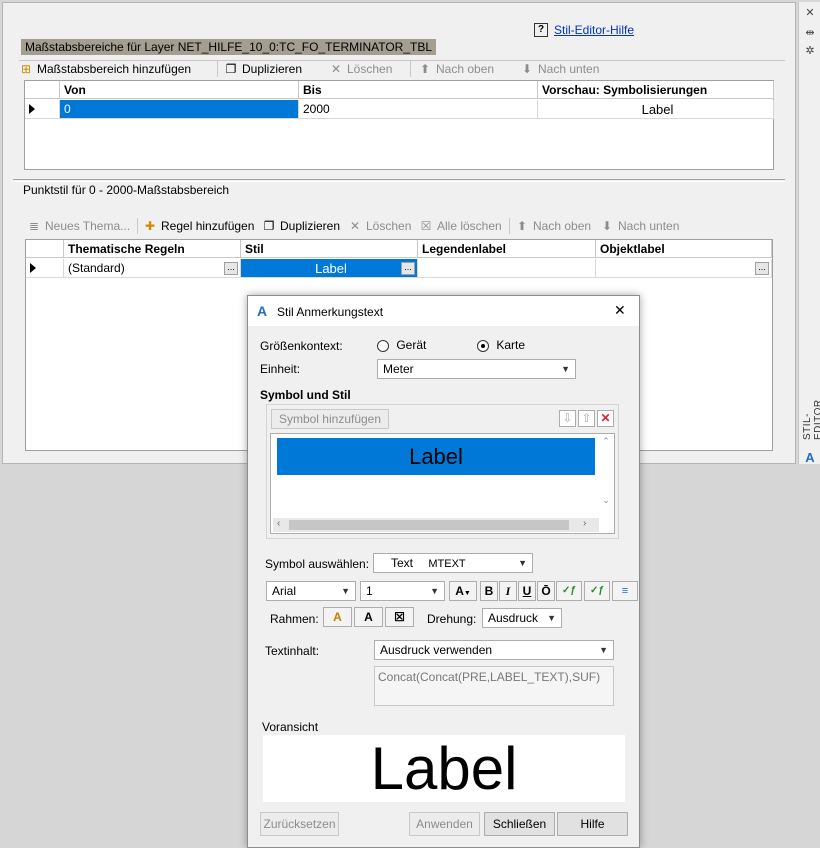  What do you see at coordinates (606, 477) in the screenshot?
I see `vertical-scrollbar: ⌃ ⌄` at bounding box center [606, 477].